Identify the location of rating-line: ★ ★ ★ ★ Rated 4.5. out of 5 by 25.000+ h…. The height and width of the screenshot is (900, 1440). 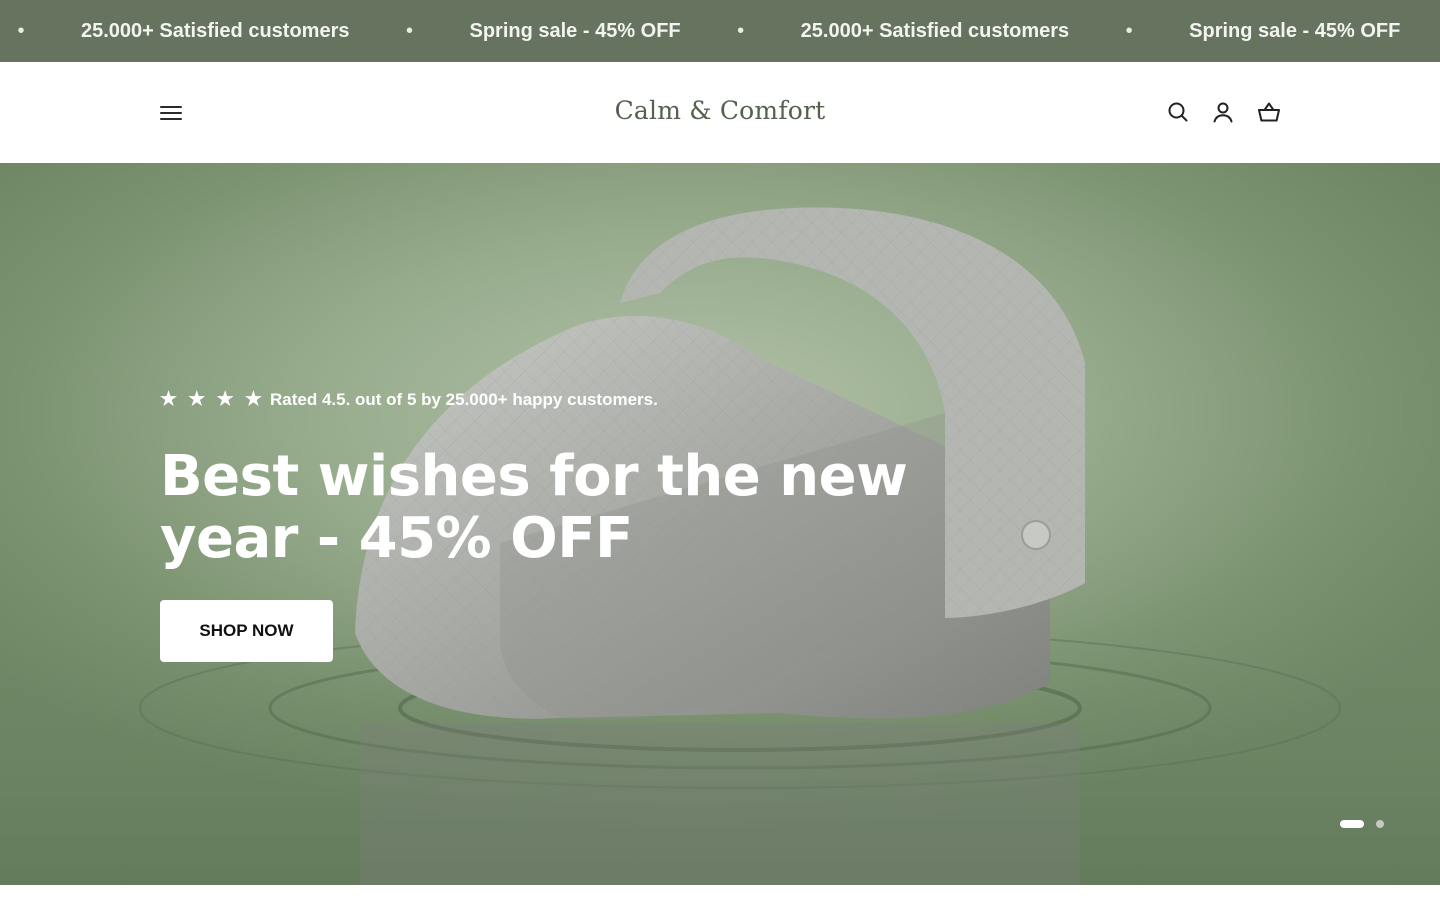
(409, 399).